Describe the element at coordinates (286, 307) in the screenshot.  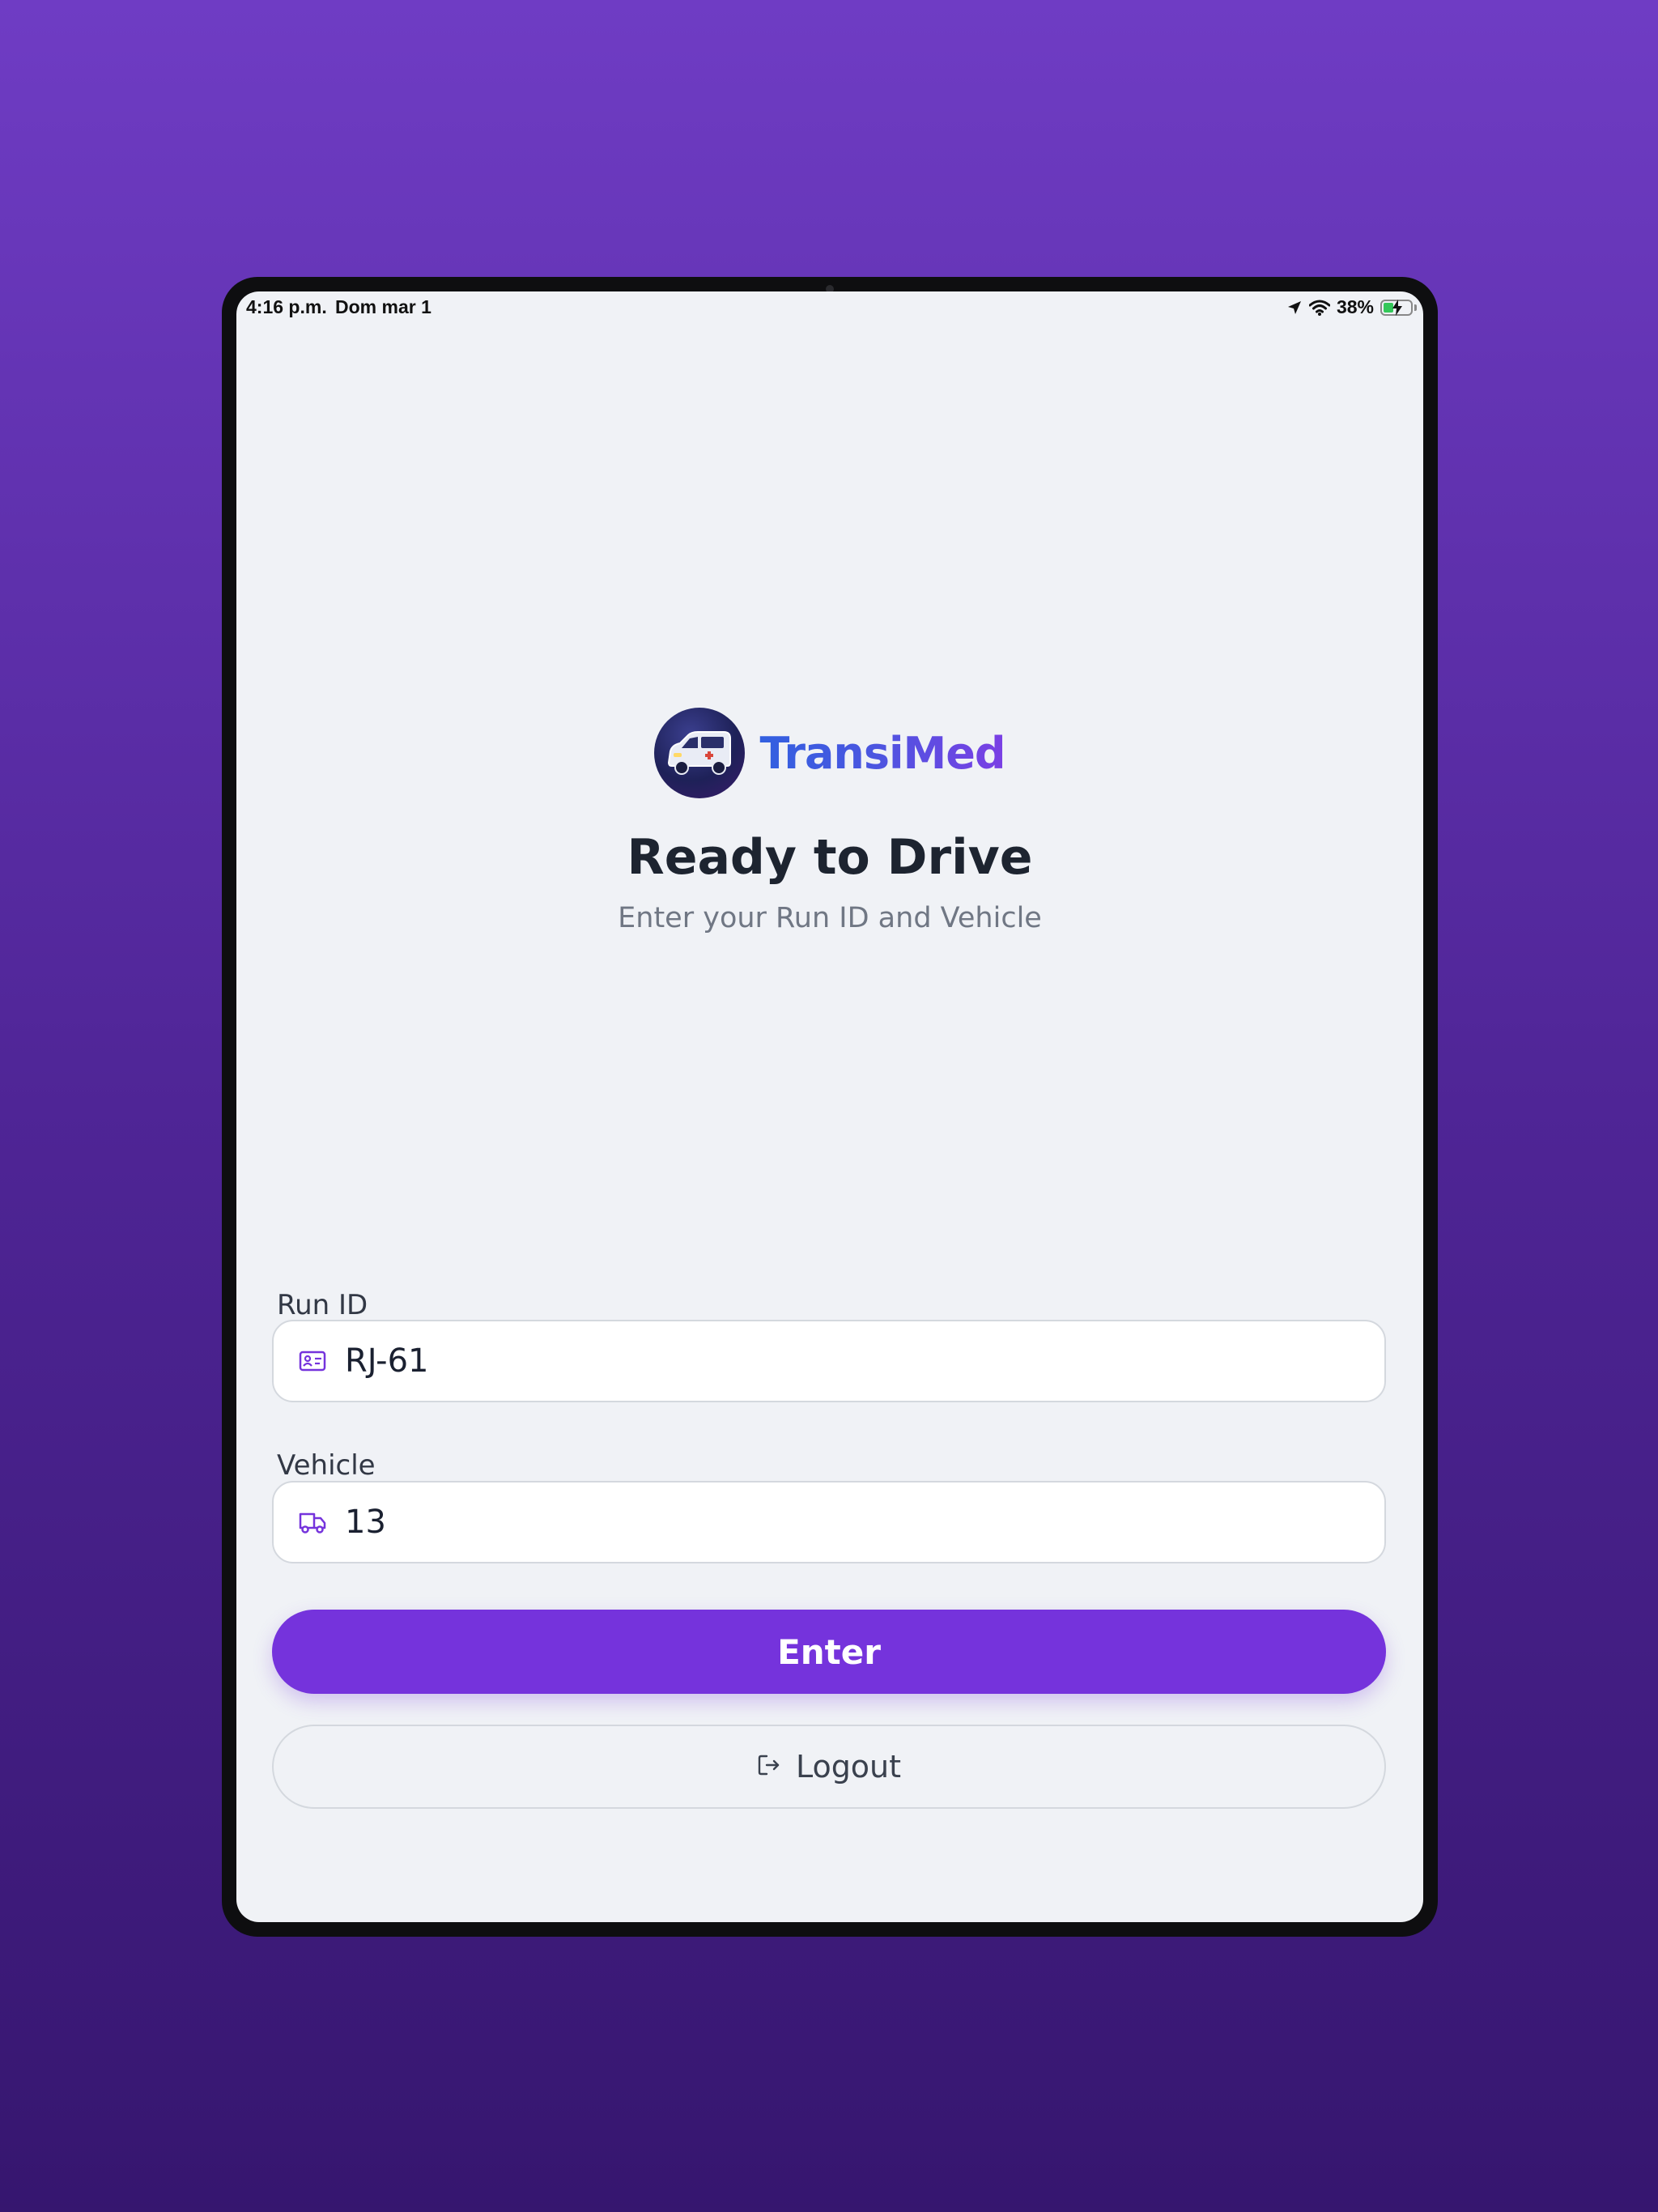
I see `status-time: 4:16 p.m.` at that location.